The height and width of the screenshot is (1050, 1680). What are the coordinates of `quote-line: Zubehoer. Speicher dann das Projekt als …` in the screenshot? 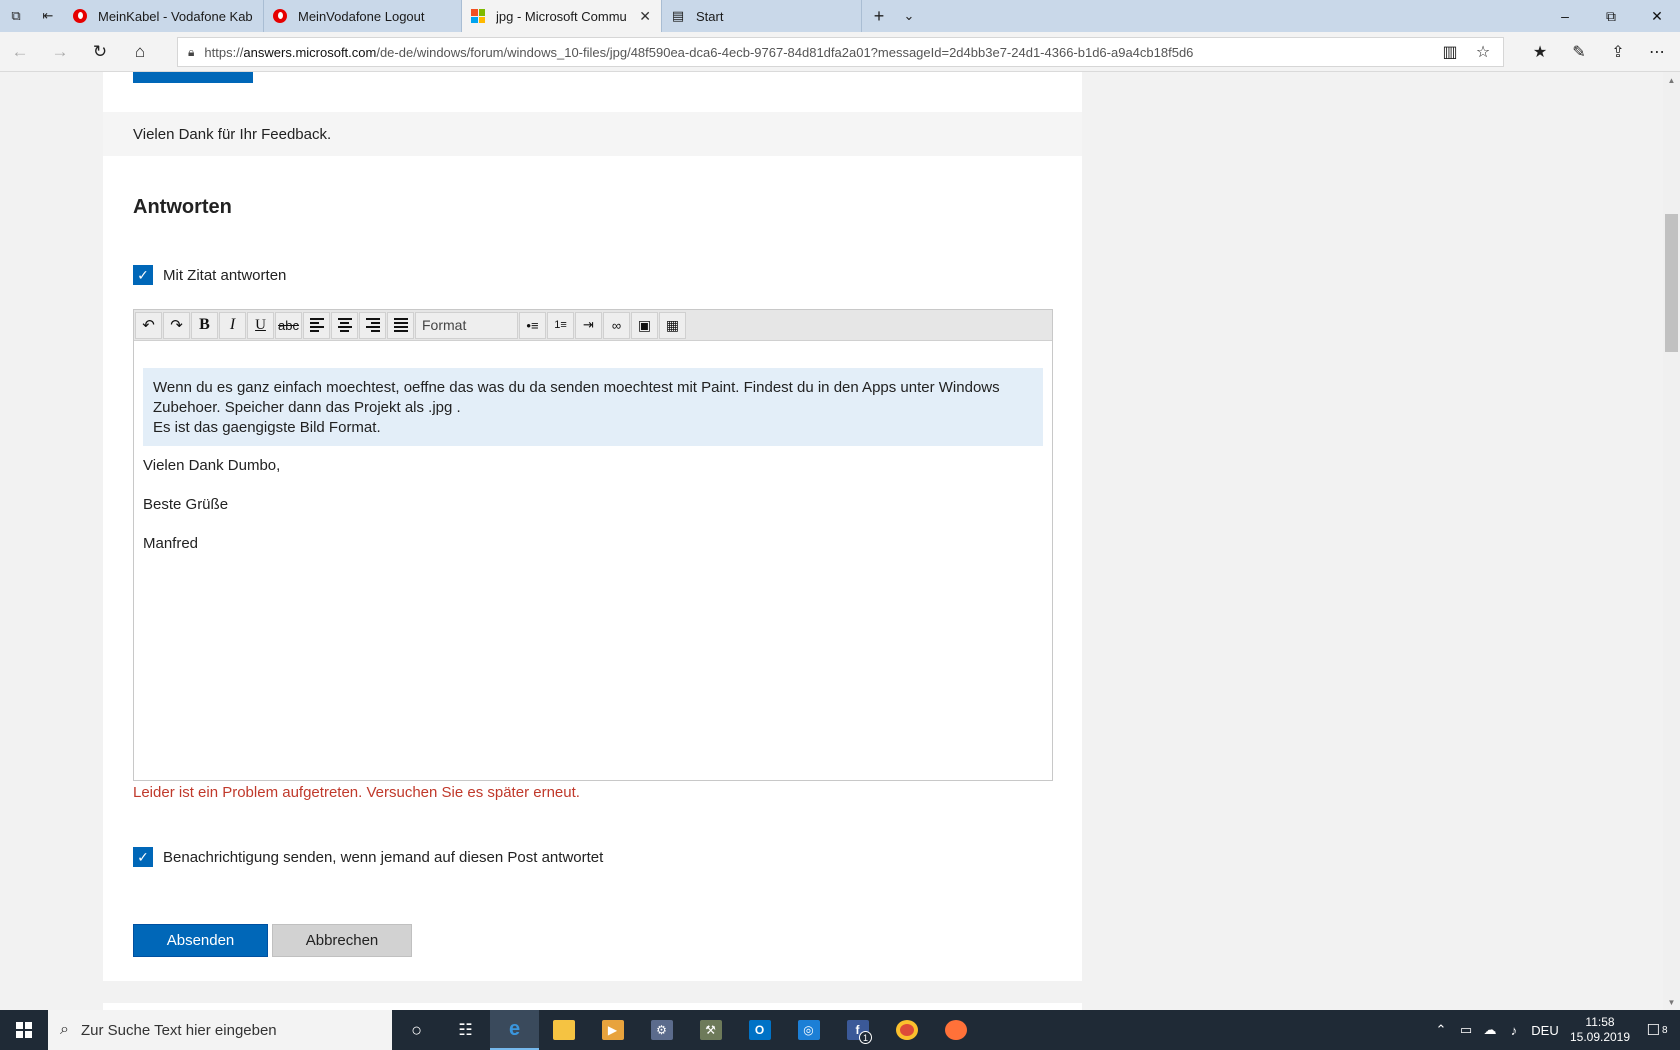 It's located at (307, 407).